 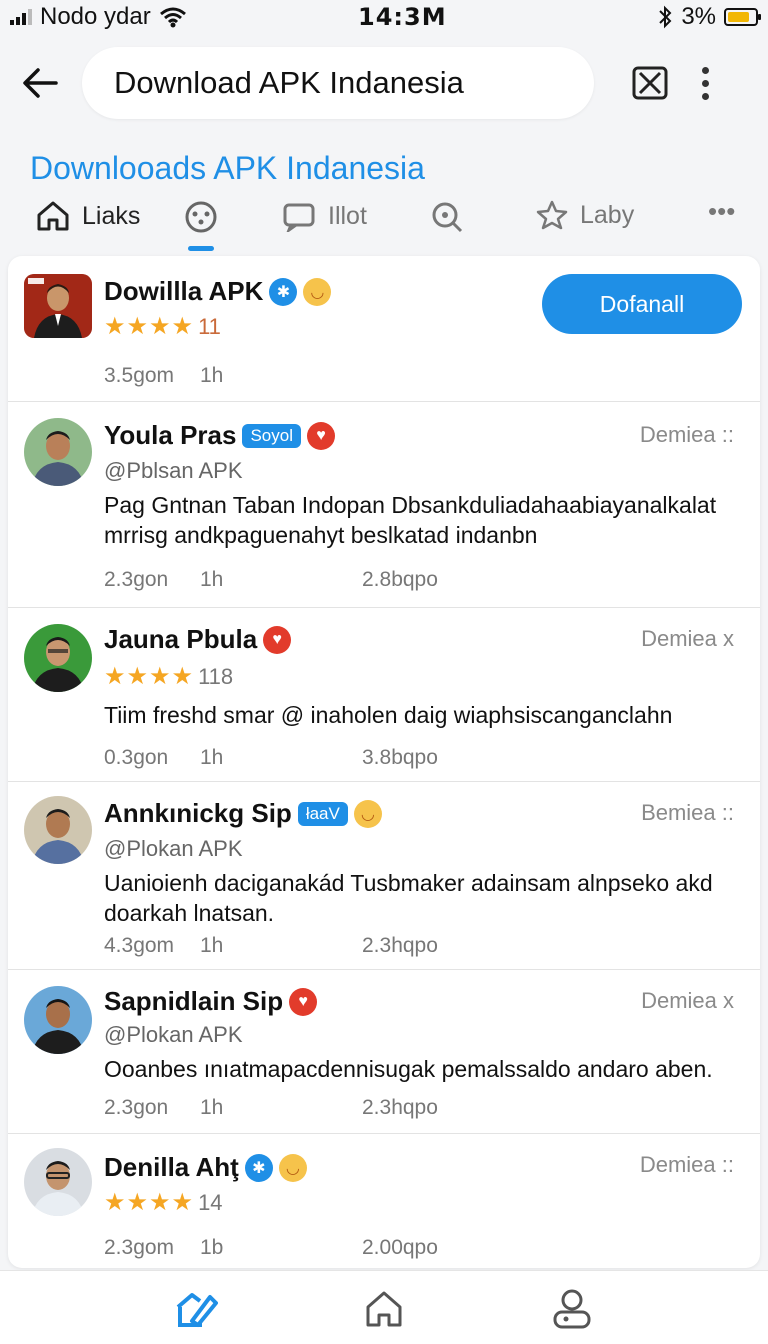 I want to click on top-bar: Download APK Indanesia, so click(x=384, y=83).